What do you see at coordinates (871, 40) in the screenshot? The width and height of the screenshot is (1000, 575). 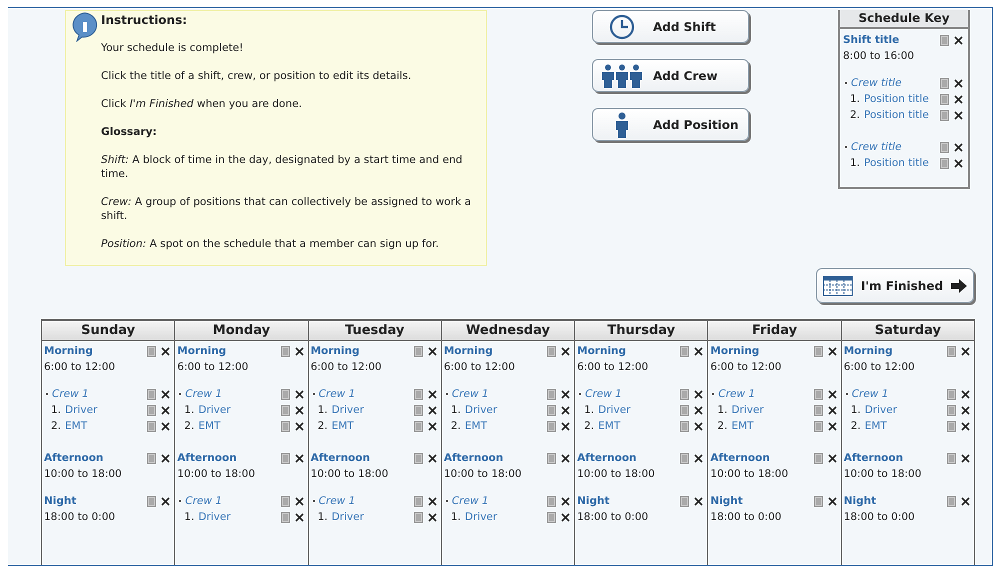 I see `shift-title: Shift title` at bounding box center [871, 40].